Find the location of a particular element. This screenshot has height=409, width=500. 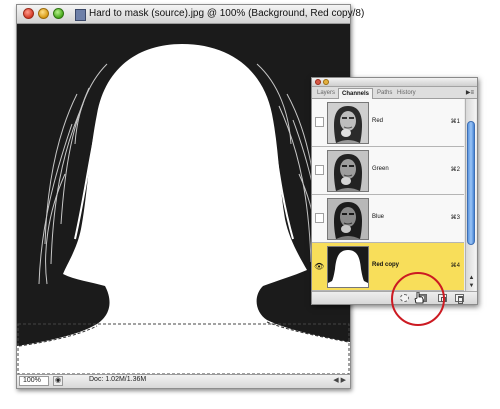

scroll-up-arrow-icon: ▲ is located at coordinates (471, 278).